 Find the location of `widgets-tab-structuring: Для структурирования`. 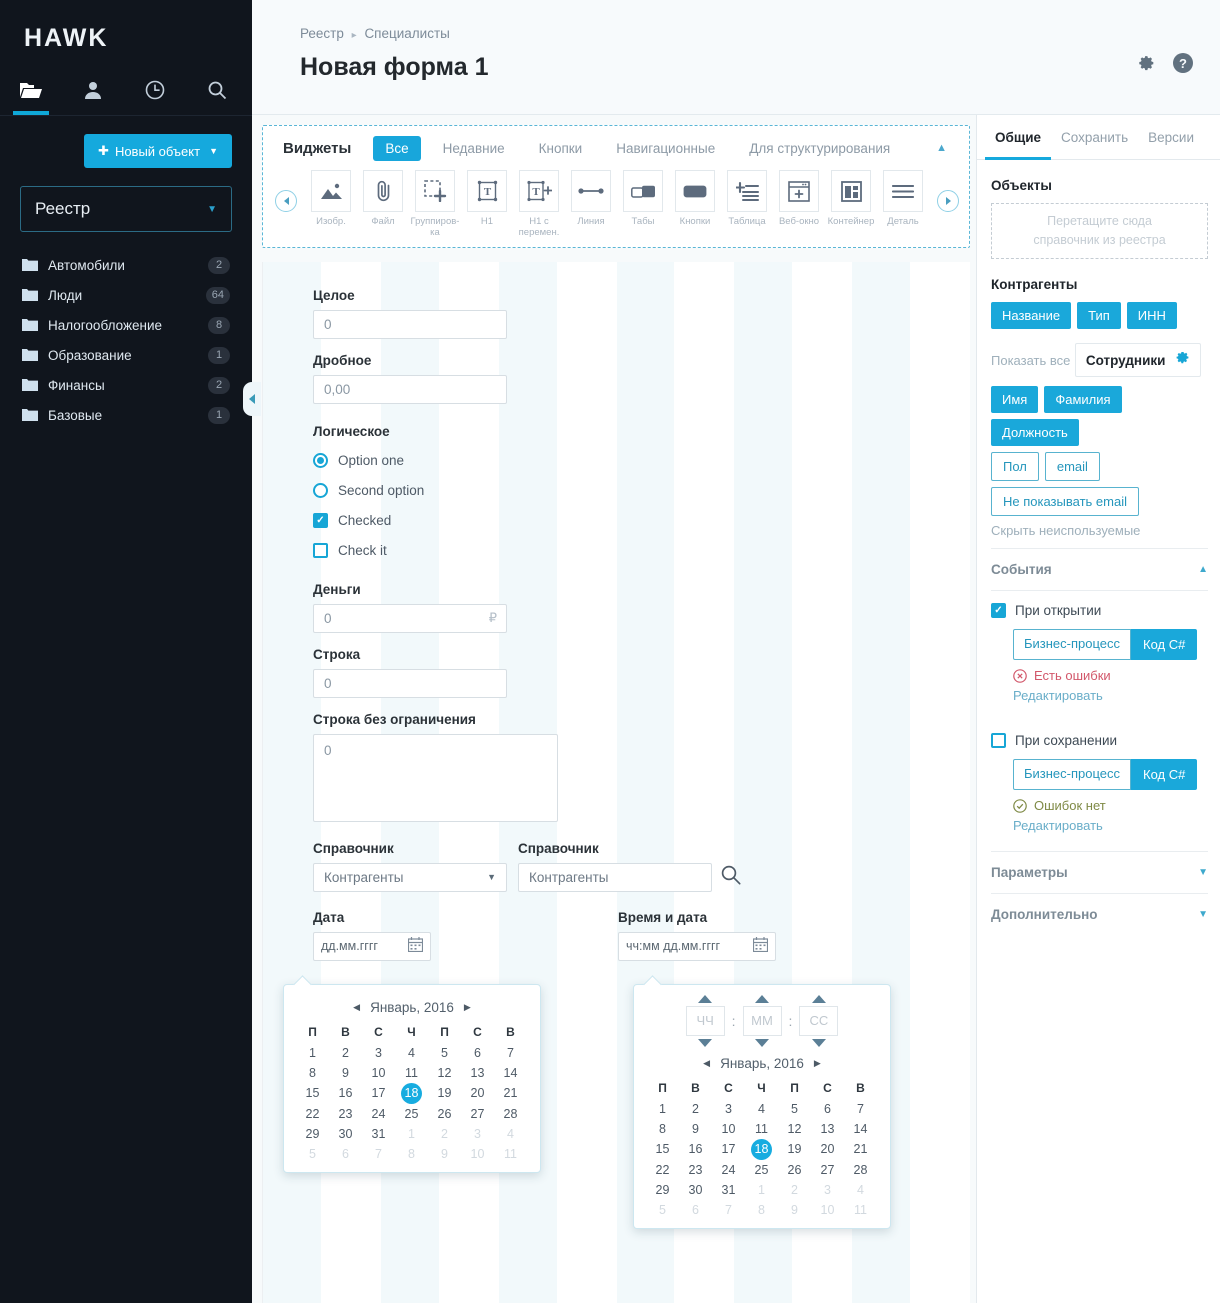

widgets-tab-structuring: Для структурирования is located at coordinates (819, 148).